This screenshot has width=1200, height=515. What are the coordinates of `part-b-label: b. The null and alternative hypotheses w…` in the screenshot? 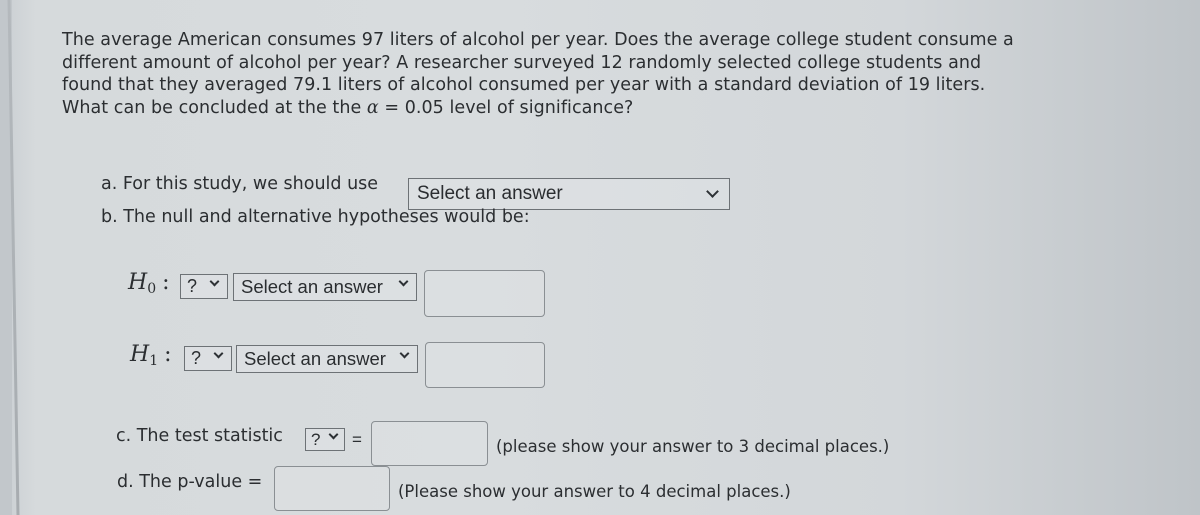 It's located at (315, 217).